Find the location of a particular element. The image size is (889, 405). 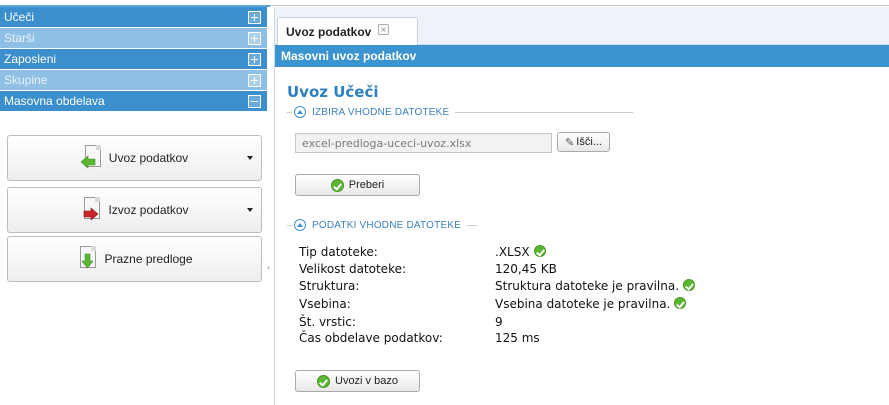

import-data-button: Uvoz podatkov is located at coordinates (134, 158).